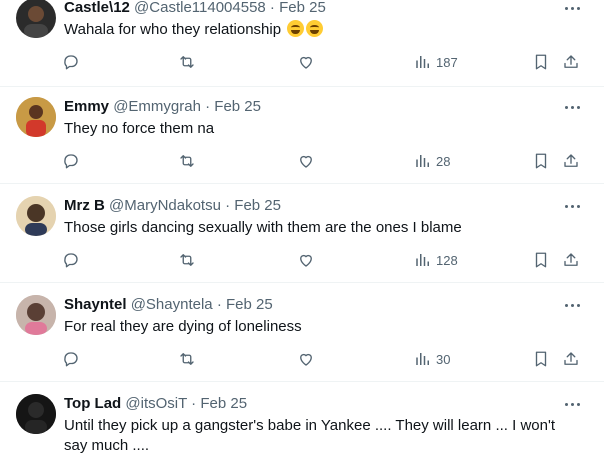 The image size is (604, 456). Describe the element at coordinates (86, 106) in the screenshot. I see `display-name: Emmy` at that location.